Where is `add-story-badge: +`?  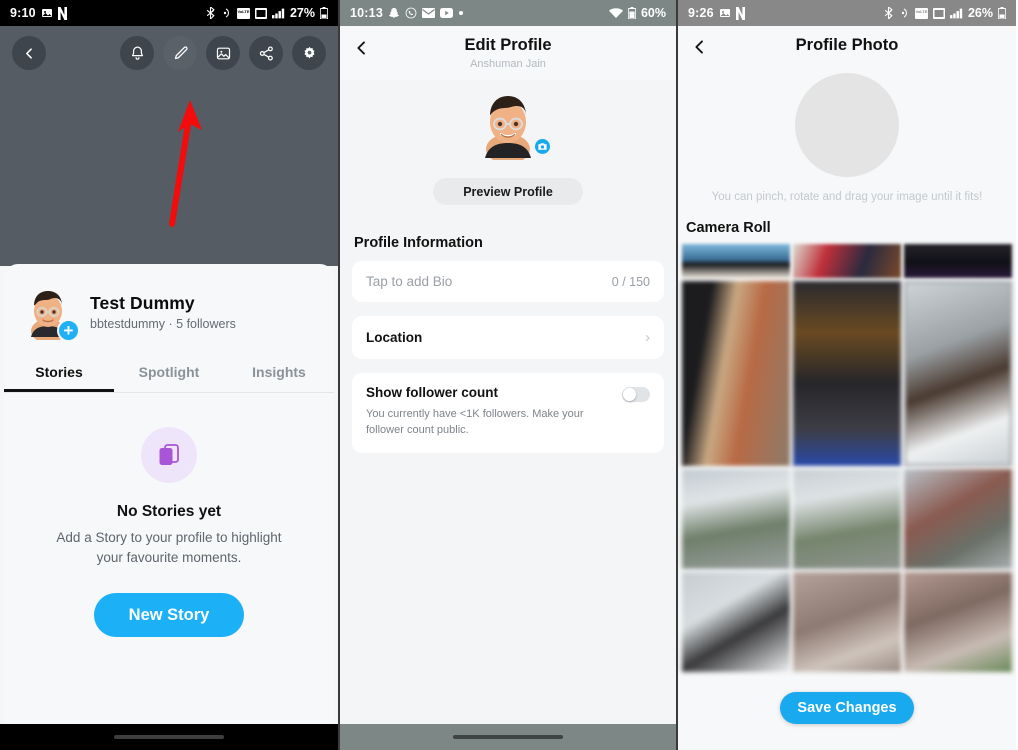
add-story-badge: + is located at coordinates (68, 330).